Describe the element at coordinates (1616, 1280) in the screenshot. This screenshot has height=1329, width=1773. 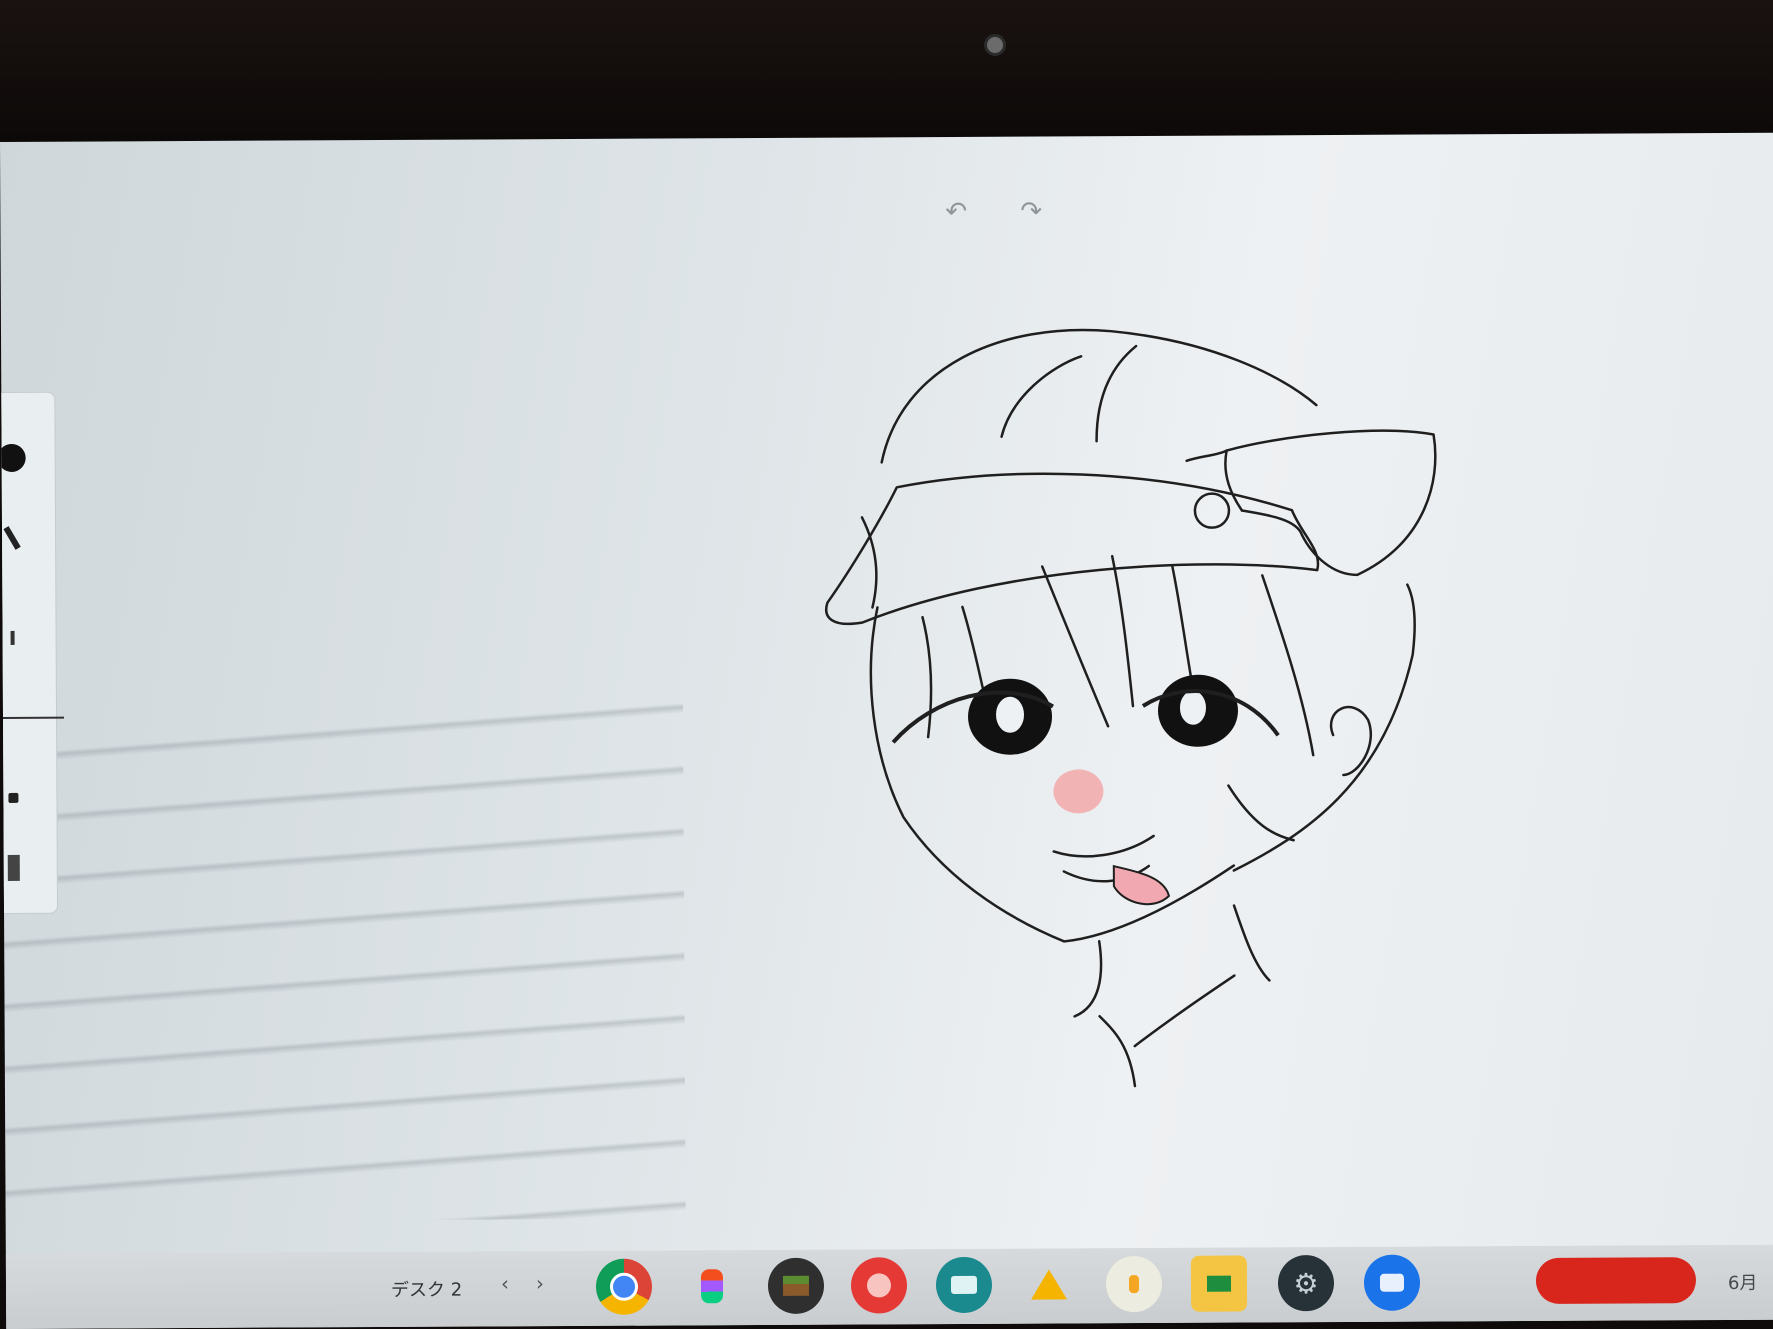
I see `record-button` at that location.